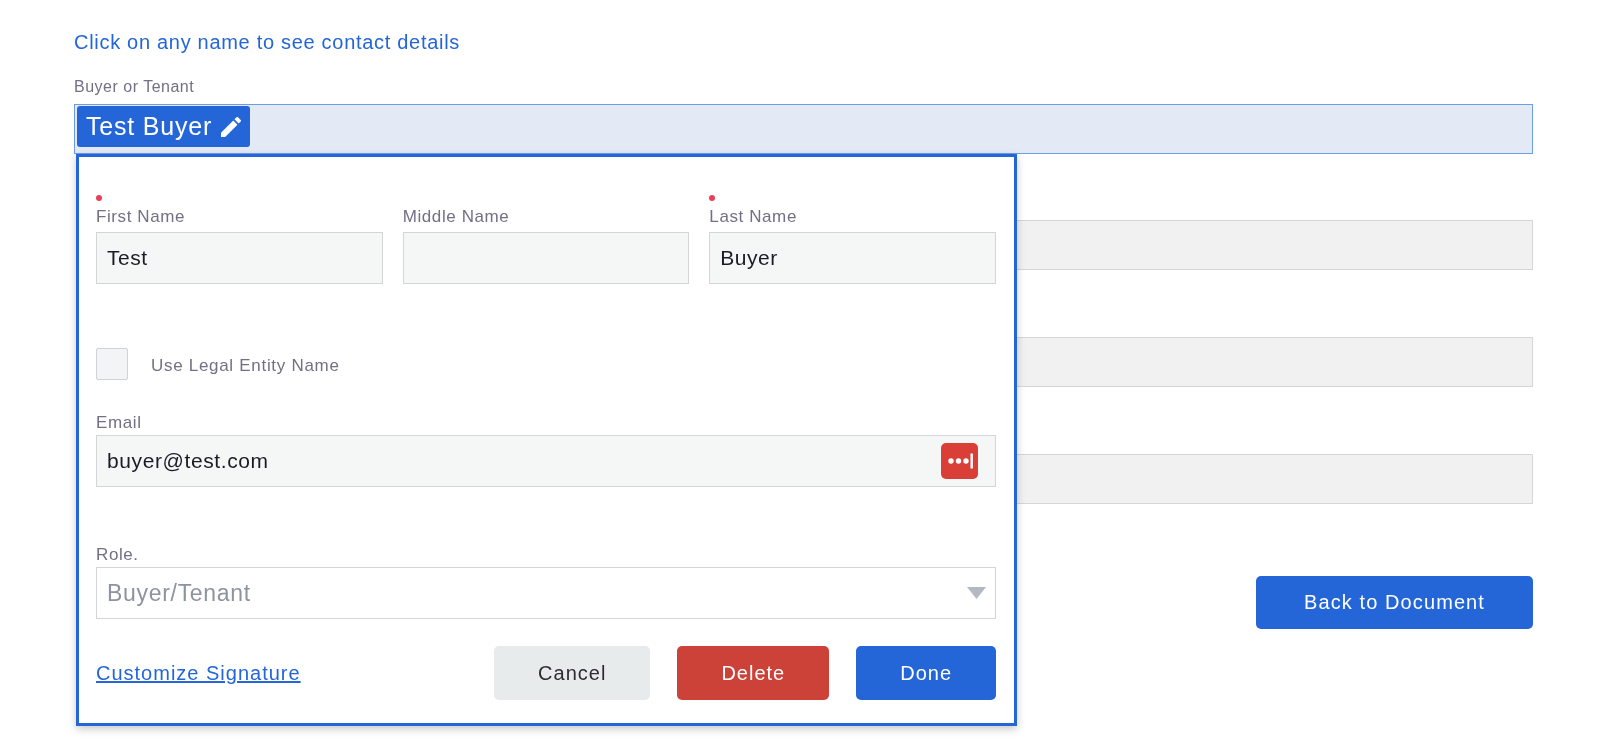 The height and width of the screenshot is (750, 1600). I want to click on name-field: Test, so click(239, 258).